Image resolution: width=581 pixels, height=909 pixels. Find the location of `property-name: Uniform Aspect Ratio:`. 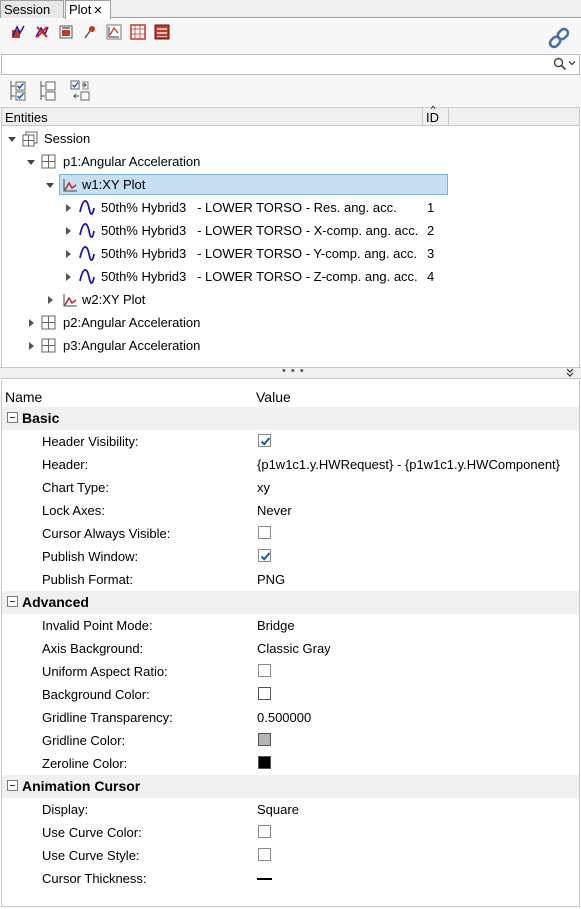

property-name: Uniform Aspect Ratio: is located at coordinates (105, 671).